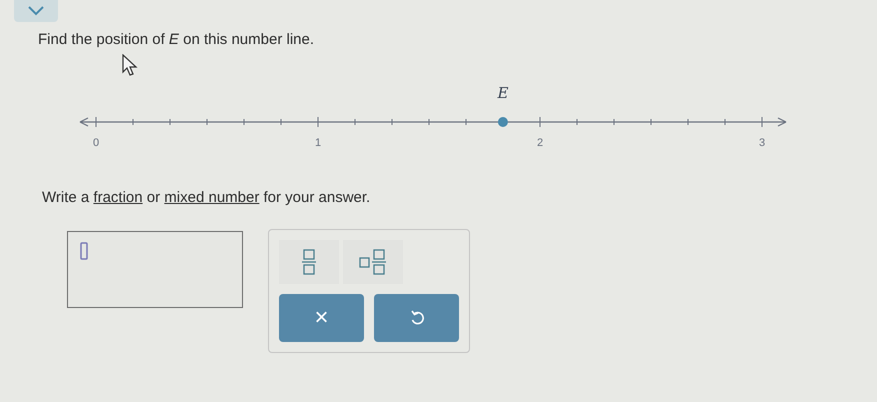 This screenshot has width=877, height=402. I want to click on clear-button: ×, so click(321, 318).